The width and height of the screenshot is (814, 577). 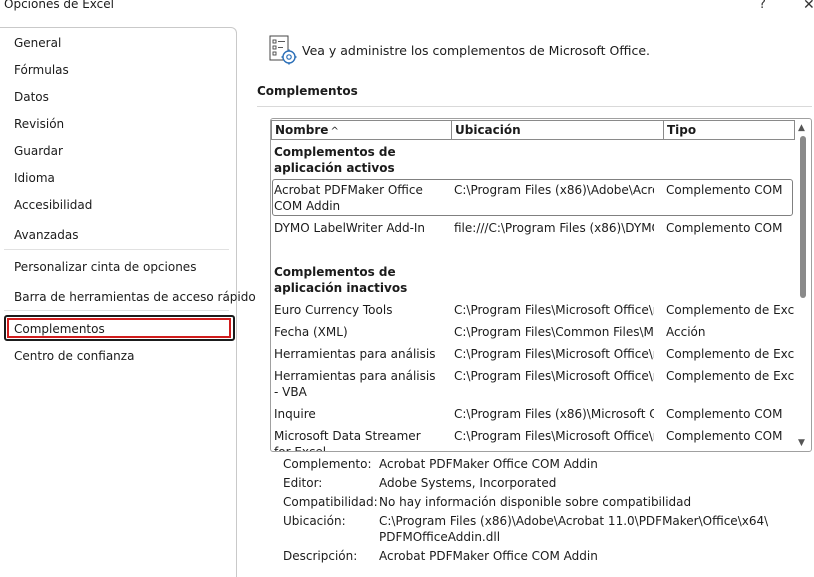 What do you see at coordinates (333, 310) in the screenshot?
I see `cell-name: Euro Currency Tools` at bounding box center [333, 310].